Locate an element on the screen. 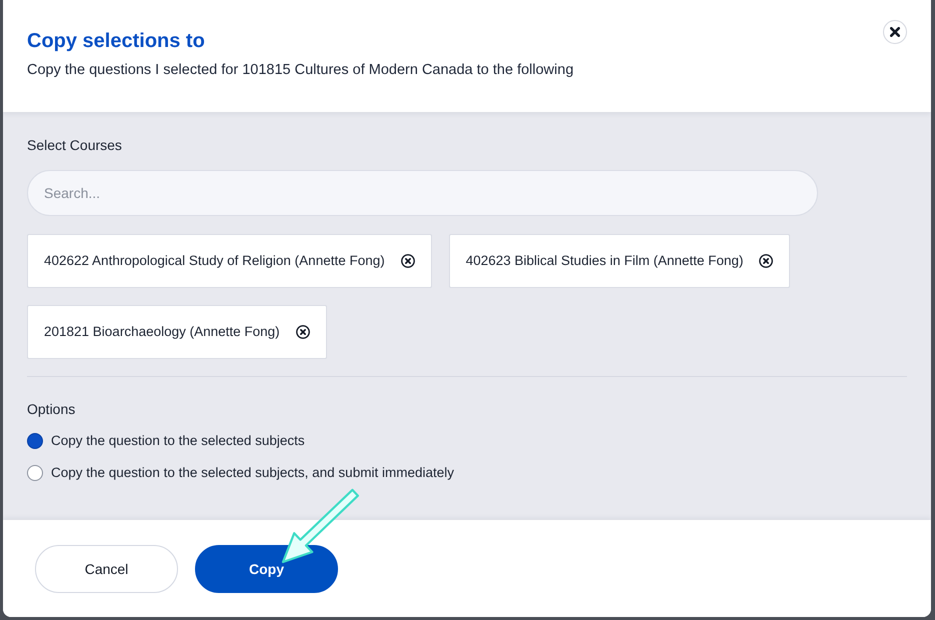  radio-label: Copy the question to the selected subjects is located at coordinates (178, 441).